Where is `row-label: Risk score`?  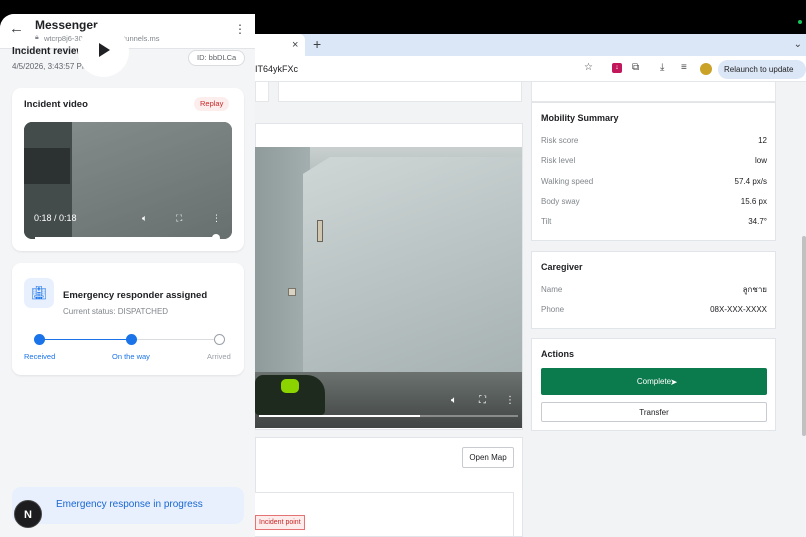
row-label: Risk score is located at coordinates (560, 140).